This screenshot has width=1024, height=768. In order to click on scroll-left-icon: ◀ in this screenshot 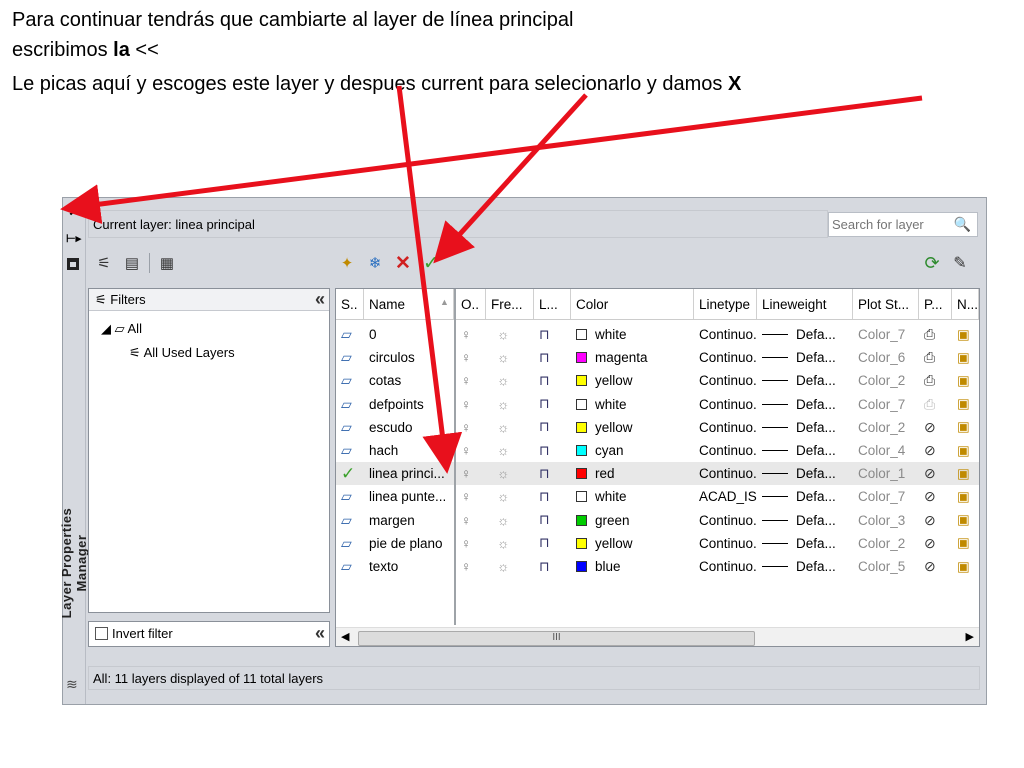, I will do `click(345, 636)`.